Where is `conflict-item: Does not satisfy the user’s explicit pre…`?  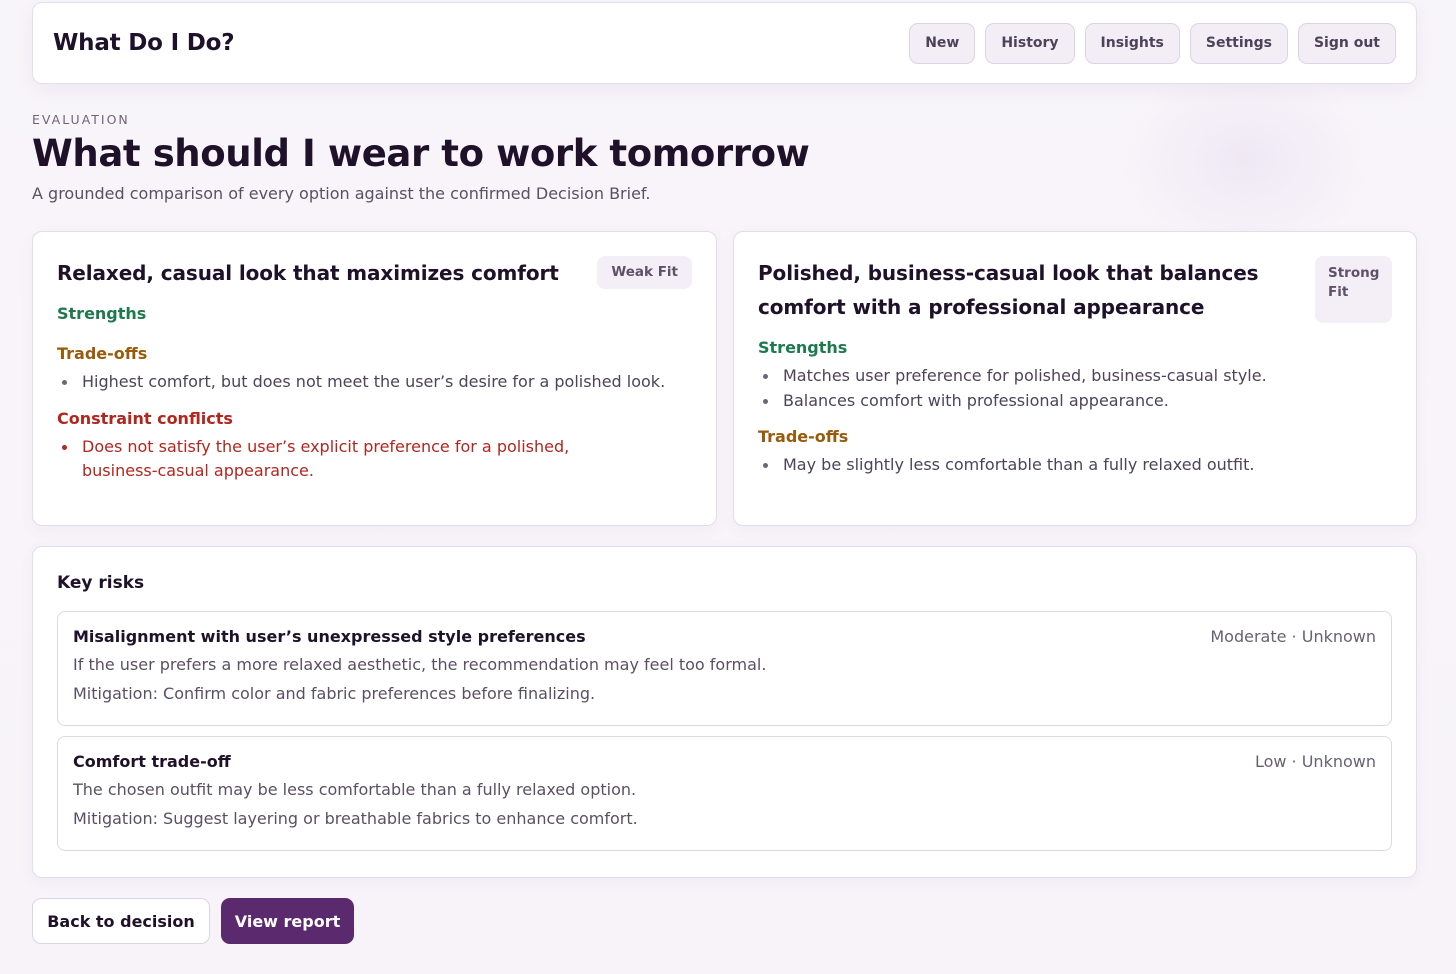 conflict-item: Does not satisfy the user’s explicit pre… is located at coordinates (374, 459).